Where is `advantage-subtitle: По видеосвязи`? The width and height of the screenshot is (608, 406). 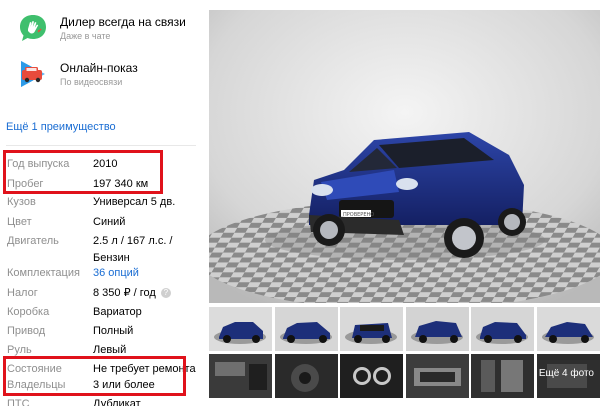
advantage-subtitle: По видеосвязи is located at coordinates (91, 82).